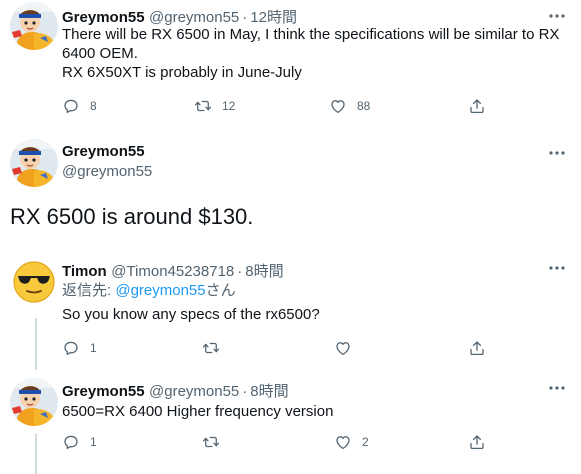  Describe the element at coordinates (220, 290) in the screenshot. I see `reply-suffix: さん` at that location.